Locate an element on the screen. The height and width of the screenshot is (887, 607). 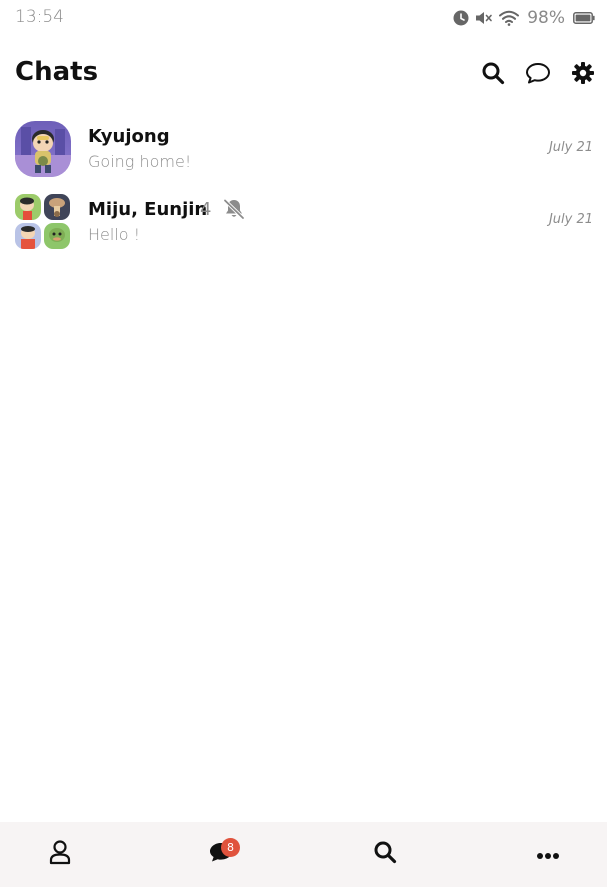
muted-bell-icon is located at coordinates (234, 211).